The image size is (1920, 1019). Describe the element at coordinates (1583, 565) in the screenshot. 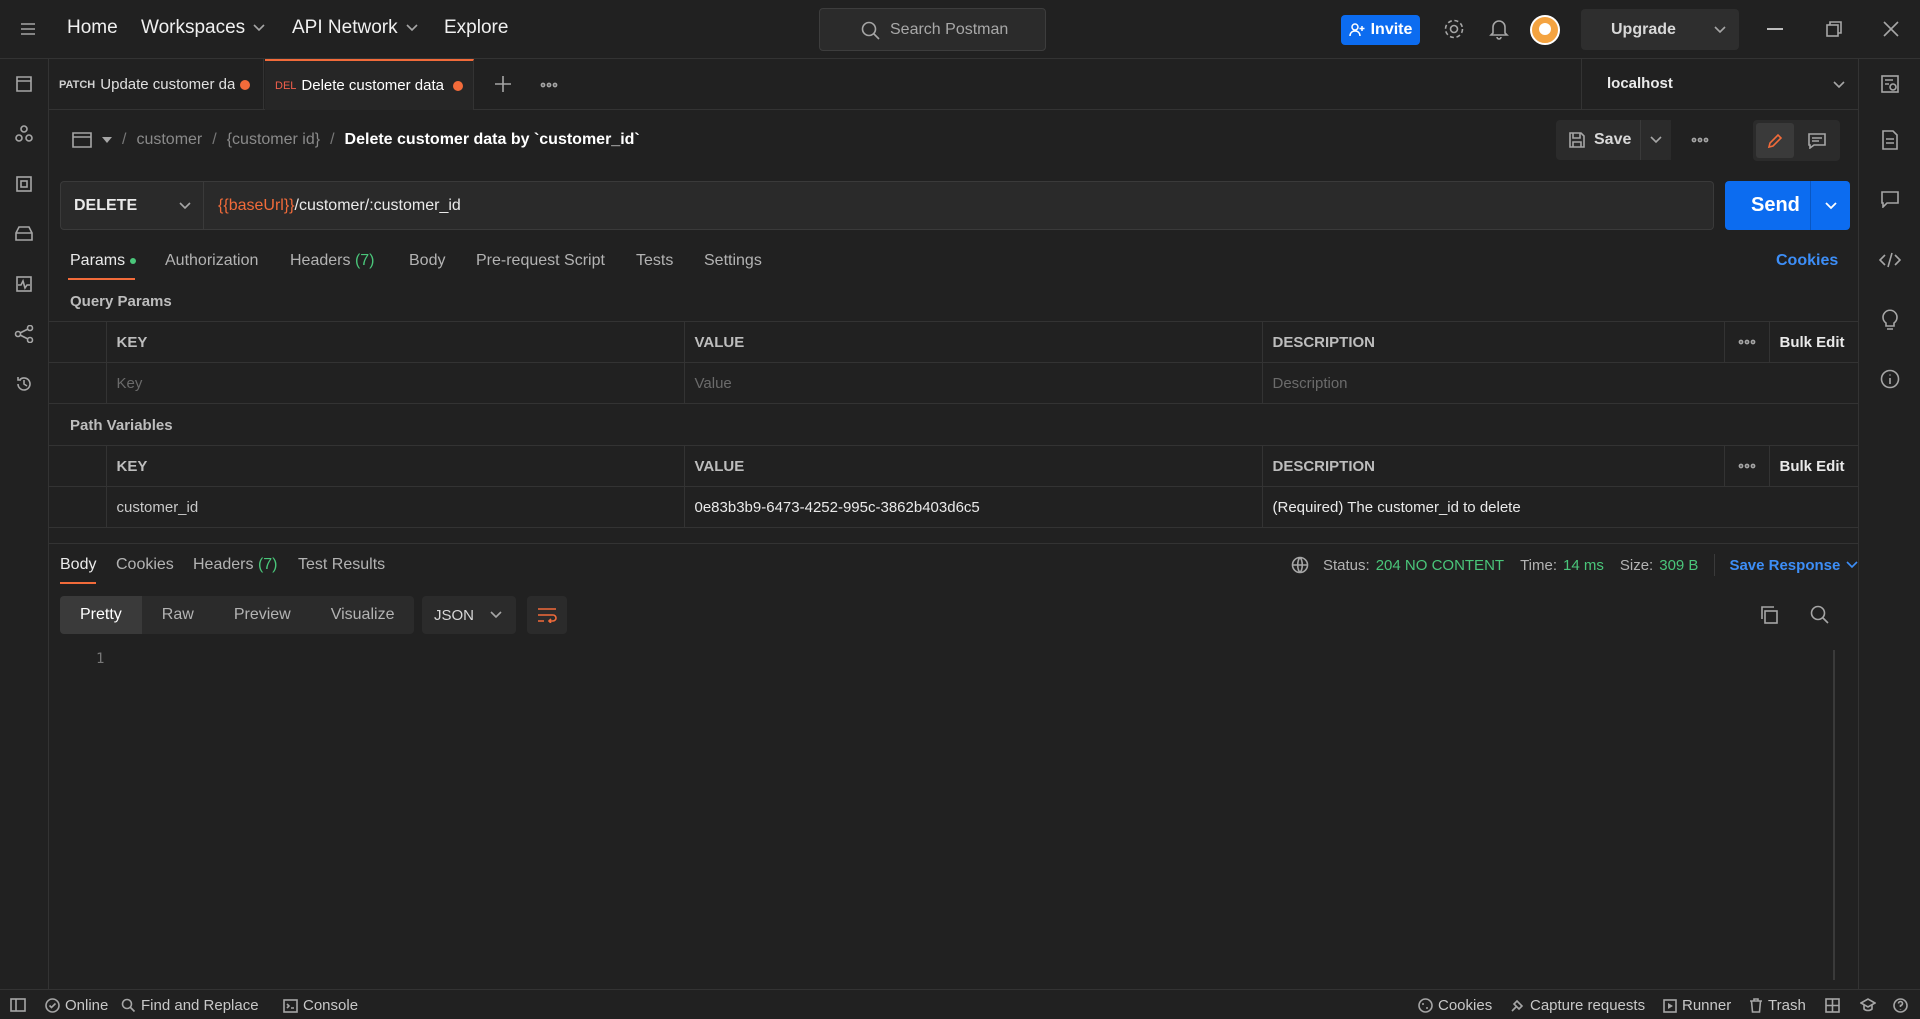

I see `time-value: 14 ms` at that location.